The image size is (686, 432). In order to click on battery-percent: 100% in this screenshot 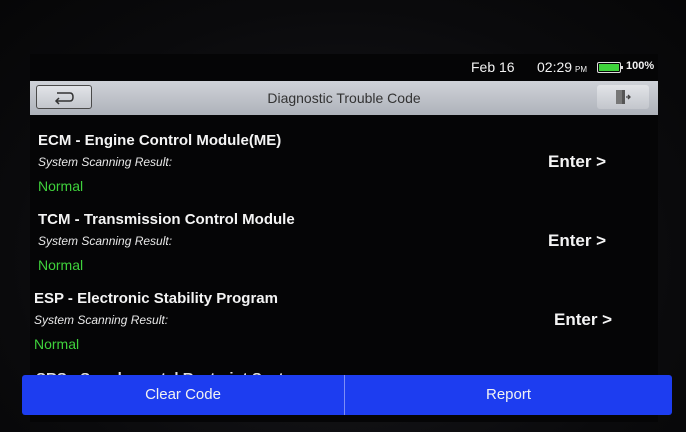, I will do `click(640, 66)`.